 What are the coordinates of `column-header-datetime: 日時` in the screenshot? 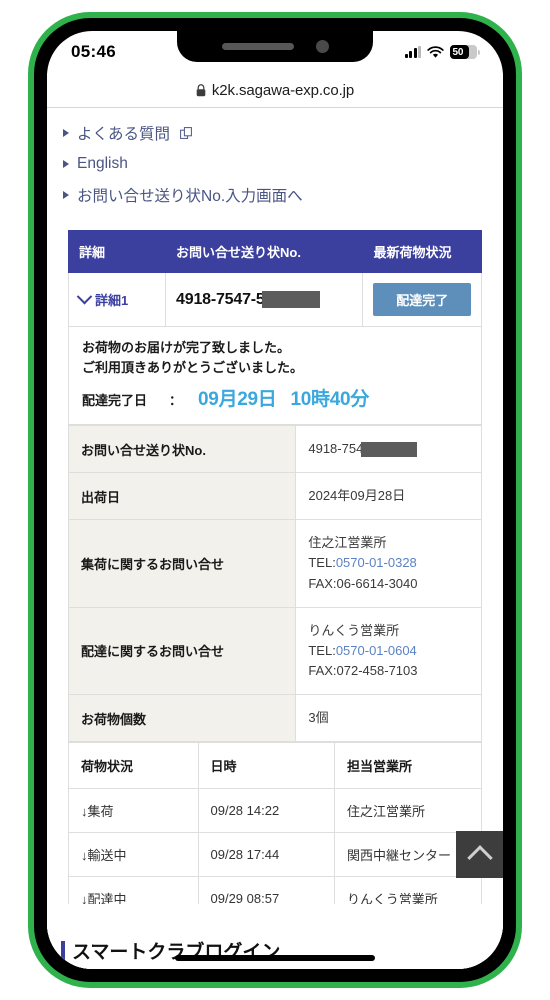 It's located at (266, 766).